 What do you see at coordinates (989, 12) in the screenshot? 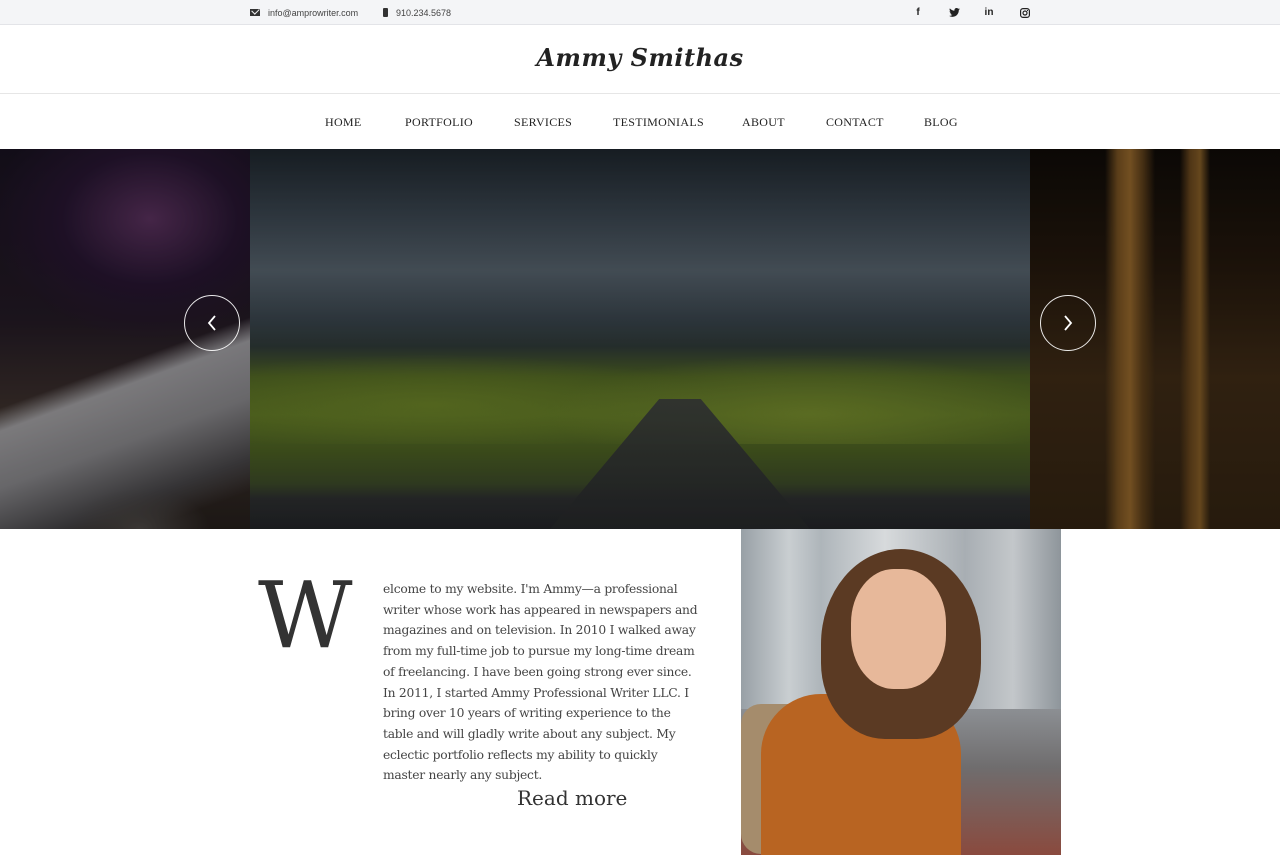
I see `linkedin-icon: in` at bounding box center [989, 12].